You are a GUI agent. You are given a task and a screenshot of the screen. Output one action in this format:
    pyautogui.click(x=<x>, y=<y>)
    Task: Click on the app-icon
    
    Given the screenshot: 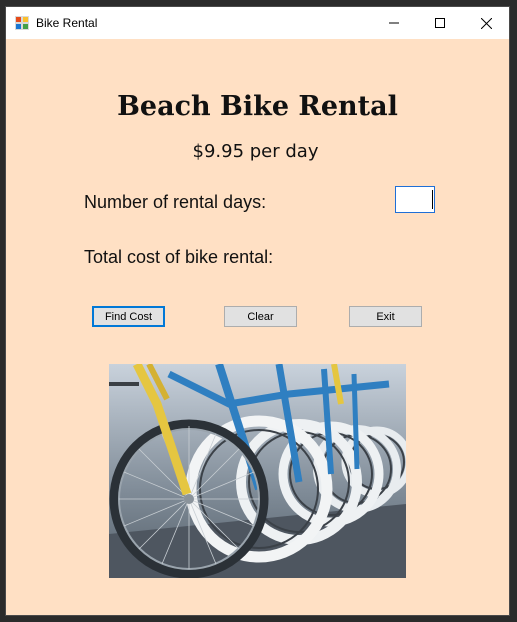 What is the action you would take?
    pyautogui.click(x=22, y=23)
    